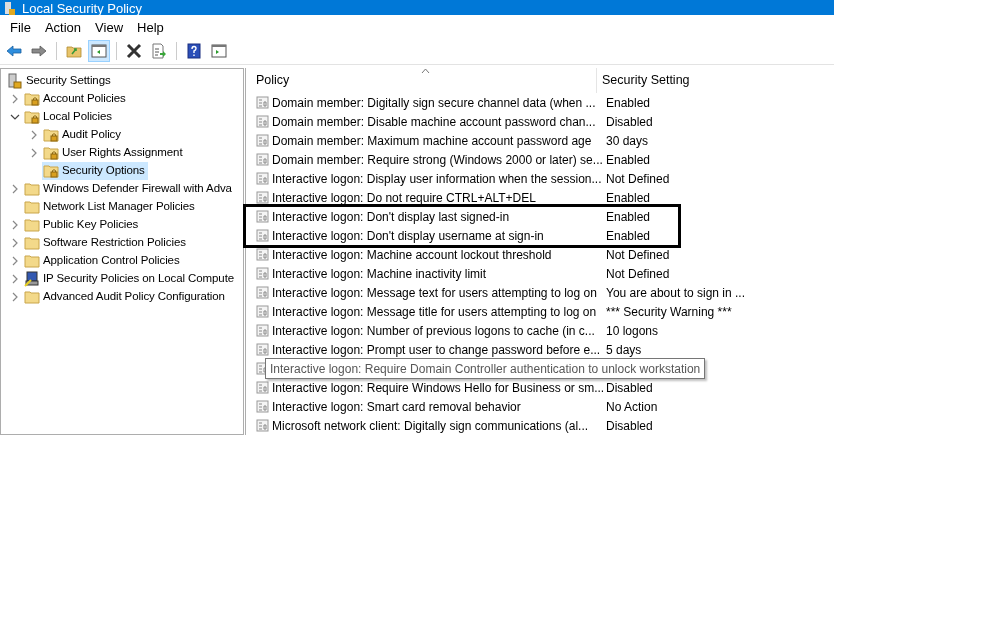  Describe the element at coordinates (397, 407) in the screenshot. I see `policy-name: Interactive logon: Smart card removal behavior` at that location.